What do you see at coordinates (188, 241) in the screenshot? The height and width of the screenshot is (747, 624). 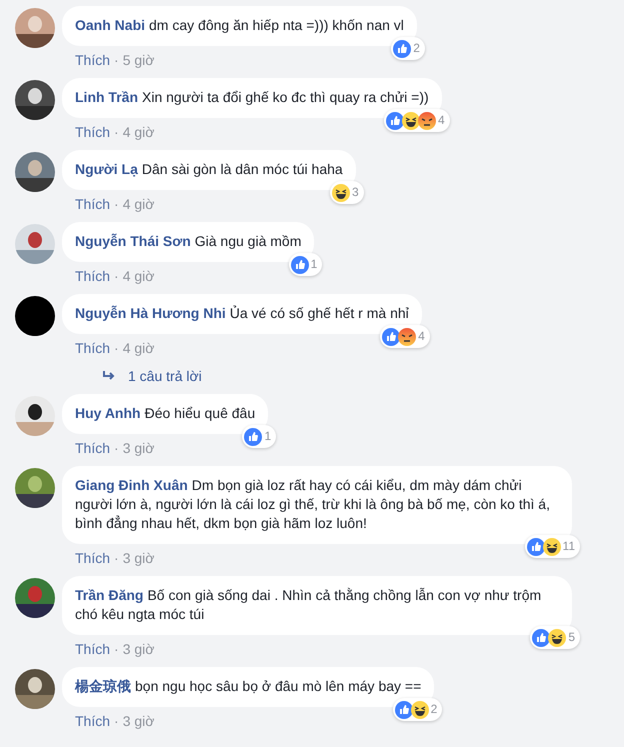 I see `comment-text: Nguyễn Thái Sơn Già ngu già mồm` at bounding box center [188, 241].